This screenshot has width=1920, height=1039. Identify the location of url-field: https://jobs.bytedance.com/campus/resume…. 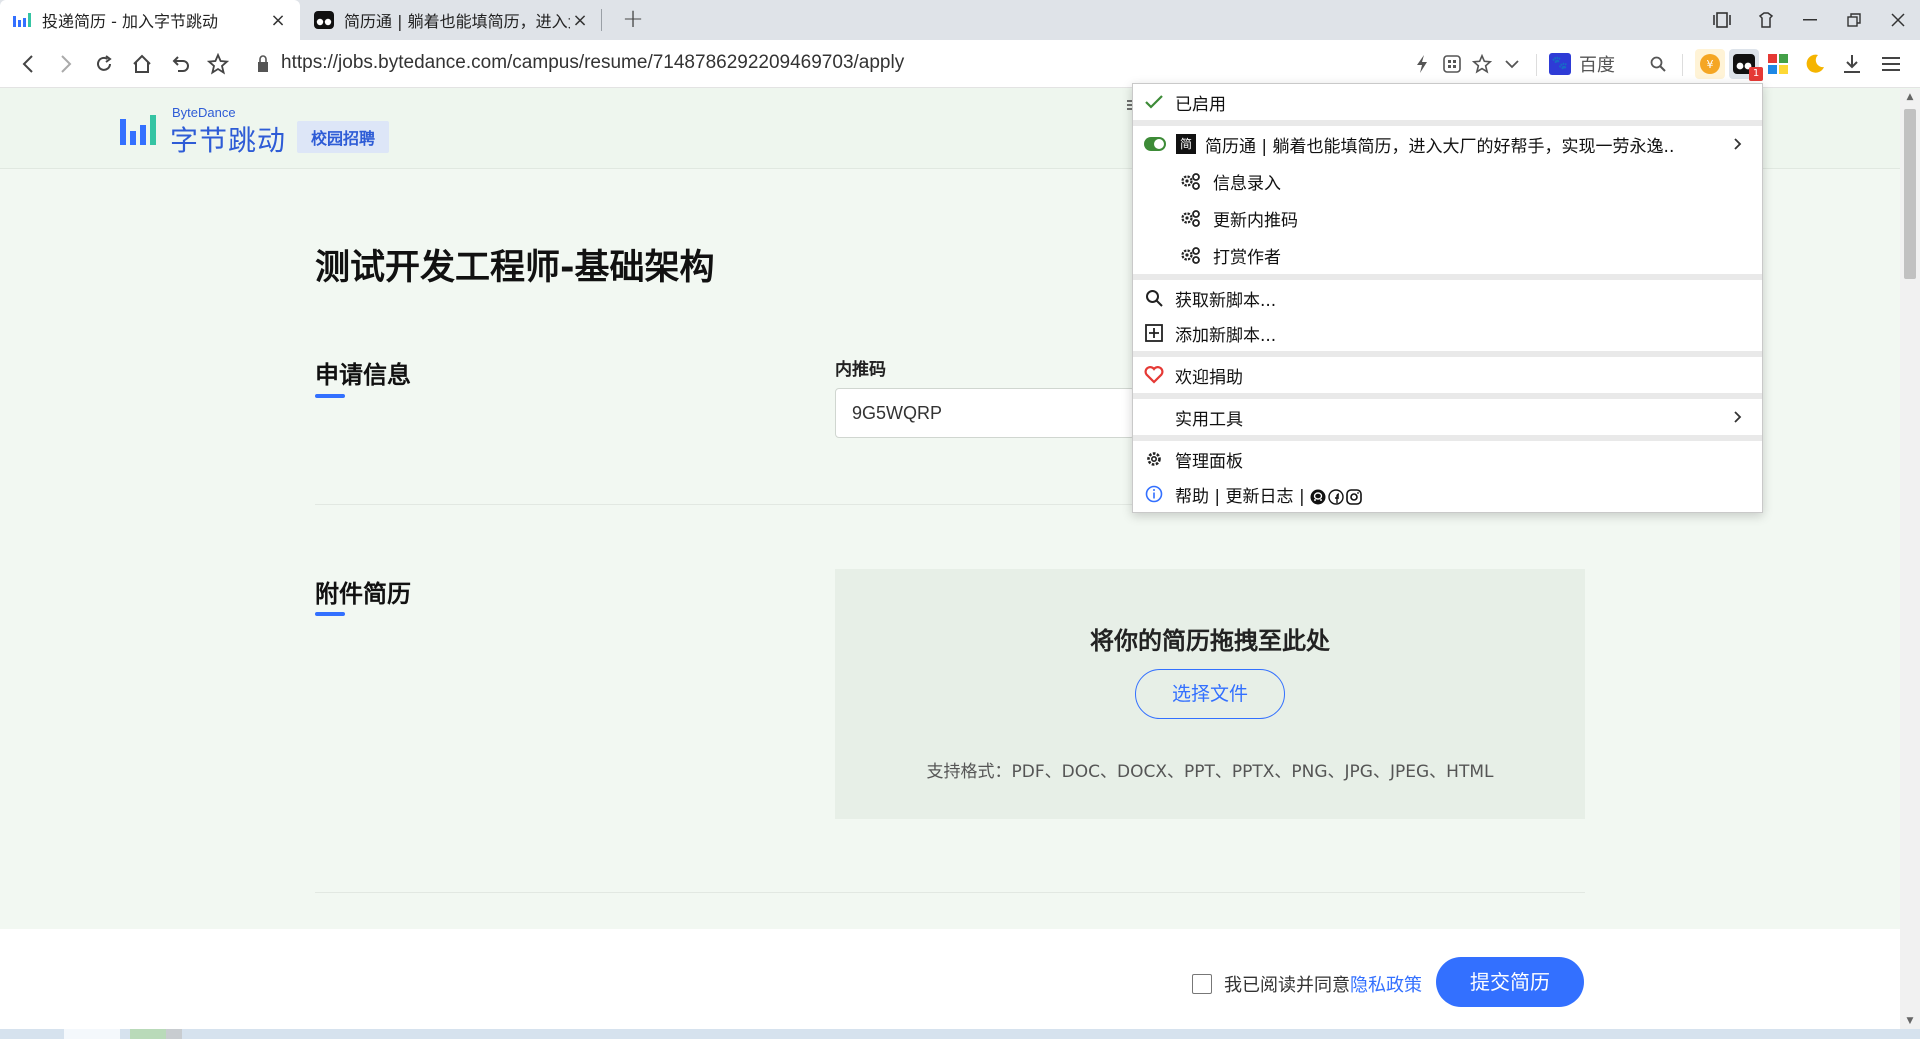
(592, 63).